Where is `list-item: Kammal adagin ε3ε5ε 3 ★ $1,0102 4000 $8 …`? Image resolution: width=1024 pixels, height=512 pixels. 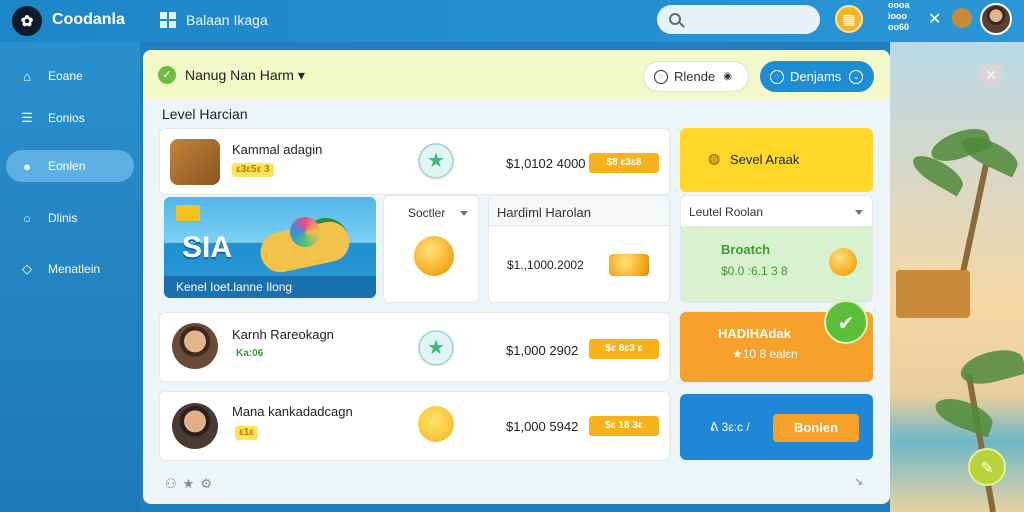
list-item: Kammal adagin ε3ε5ε 3 ★ $1,0102 4000 $8 … is located at coordinates (414, 161).